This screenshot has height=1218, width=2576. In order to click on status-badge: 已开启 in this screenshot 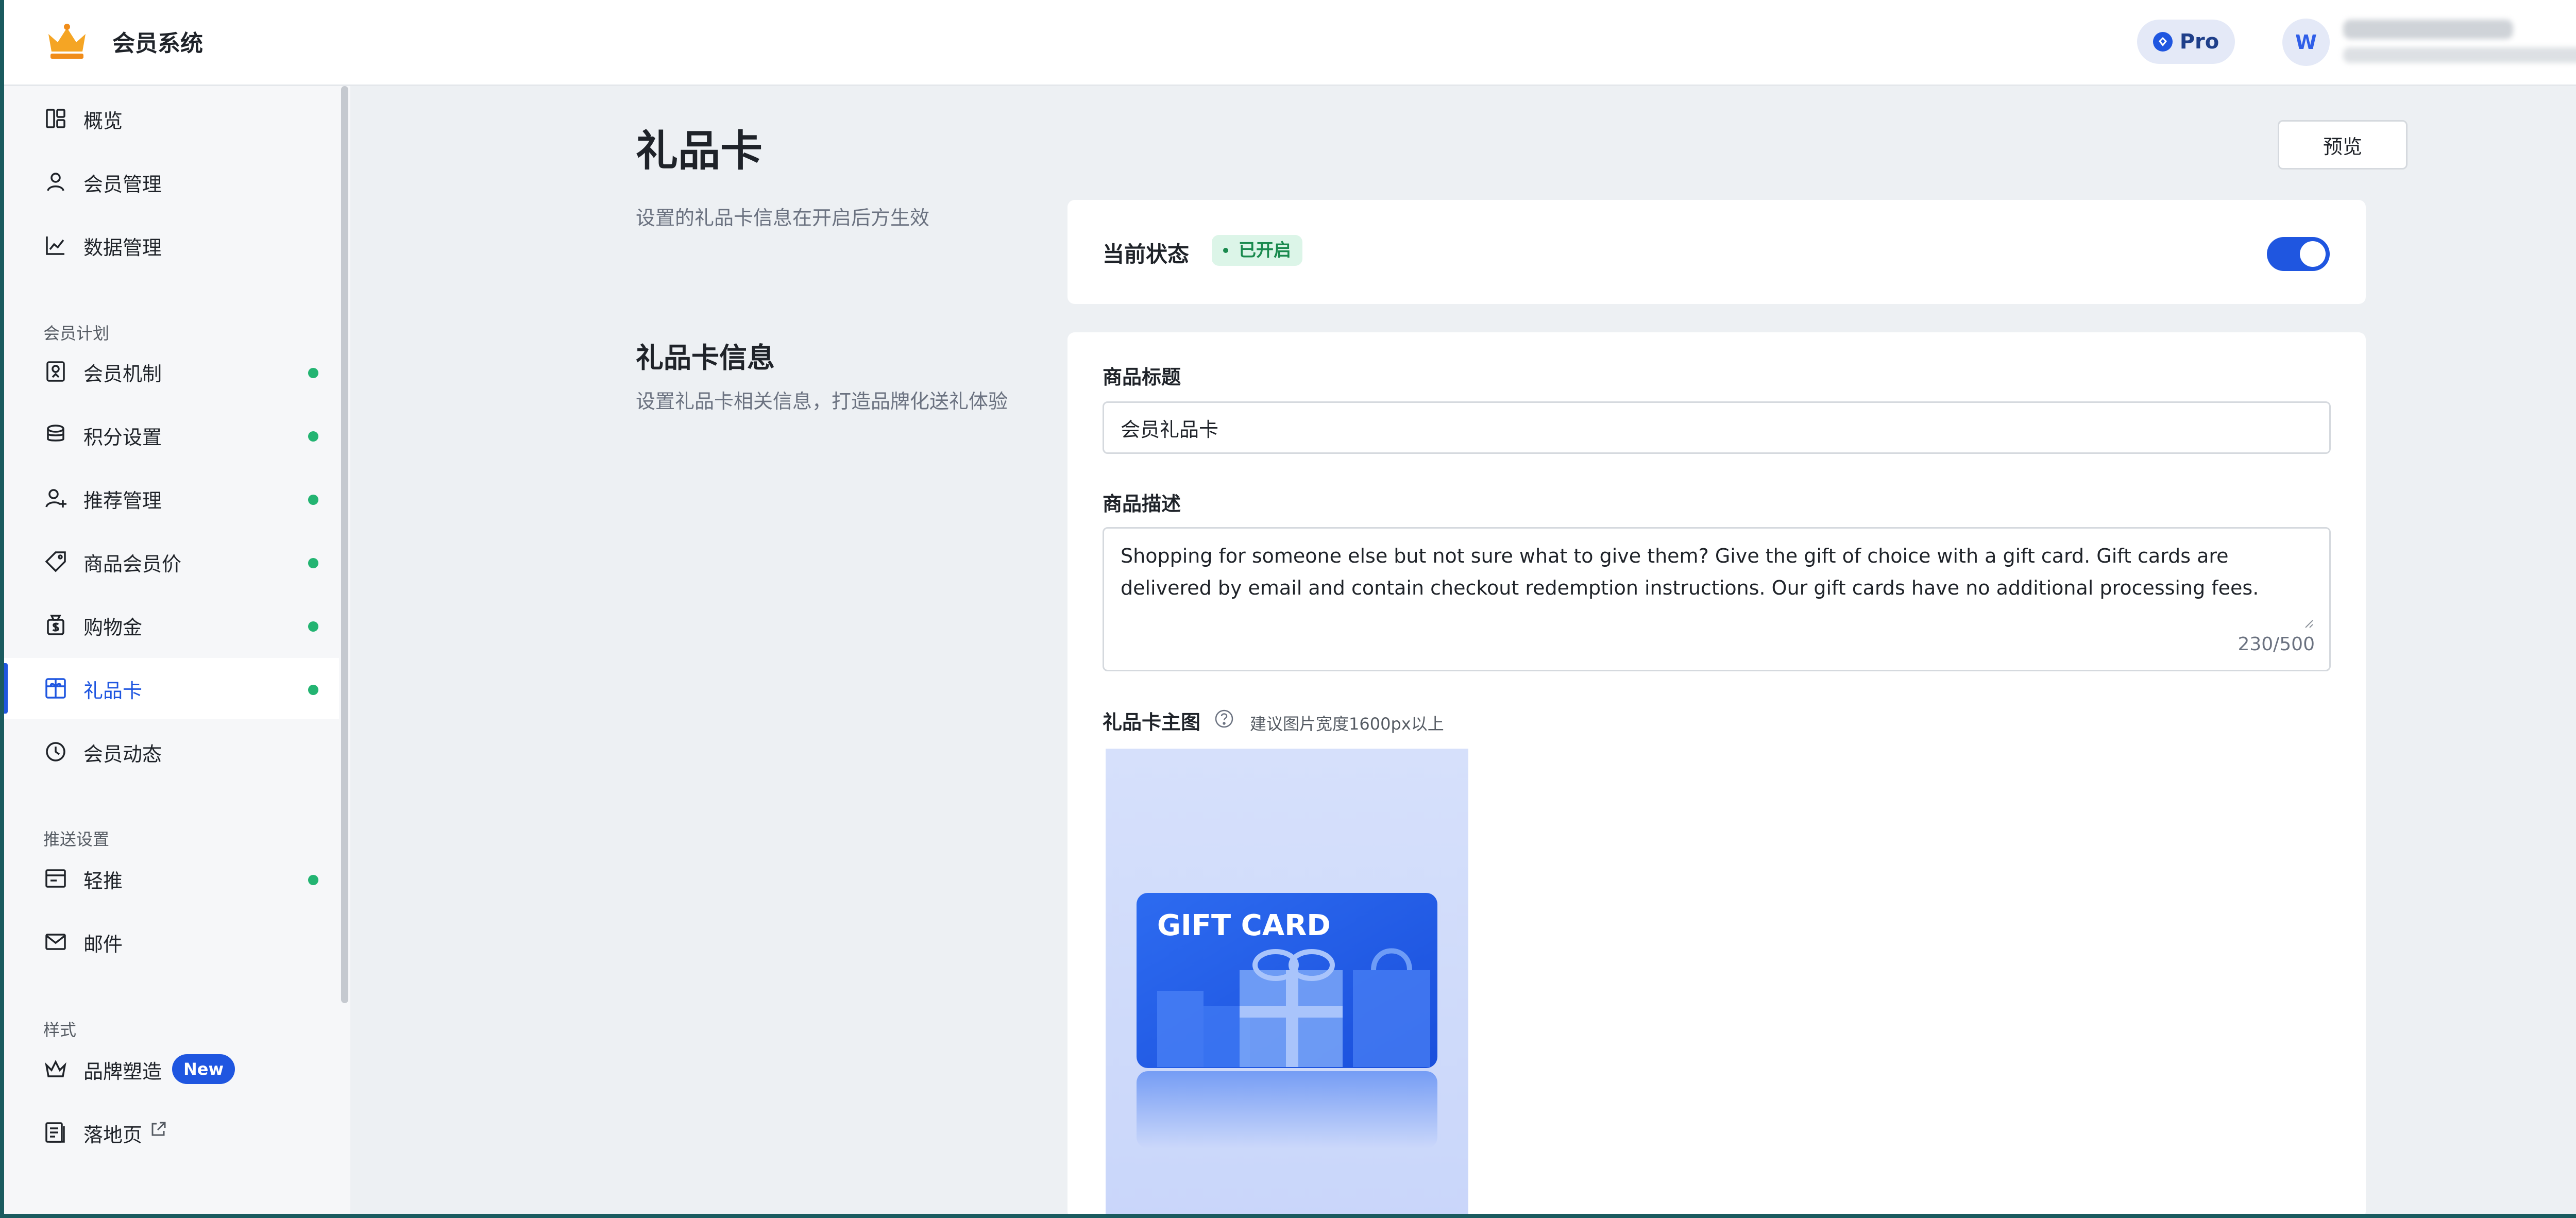, I will do `click(1257, 251)`.